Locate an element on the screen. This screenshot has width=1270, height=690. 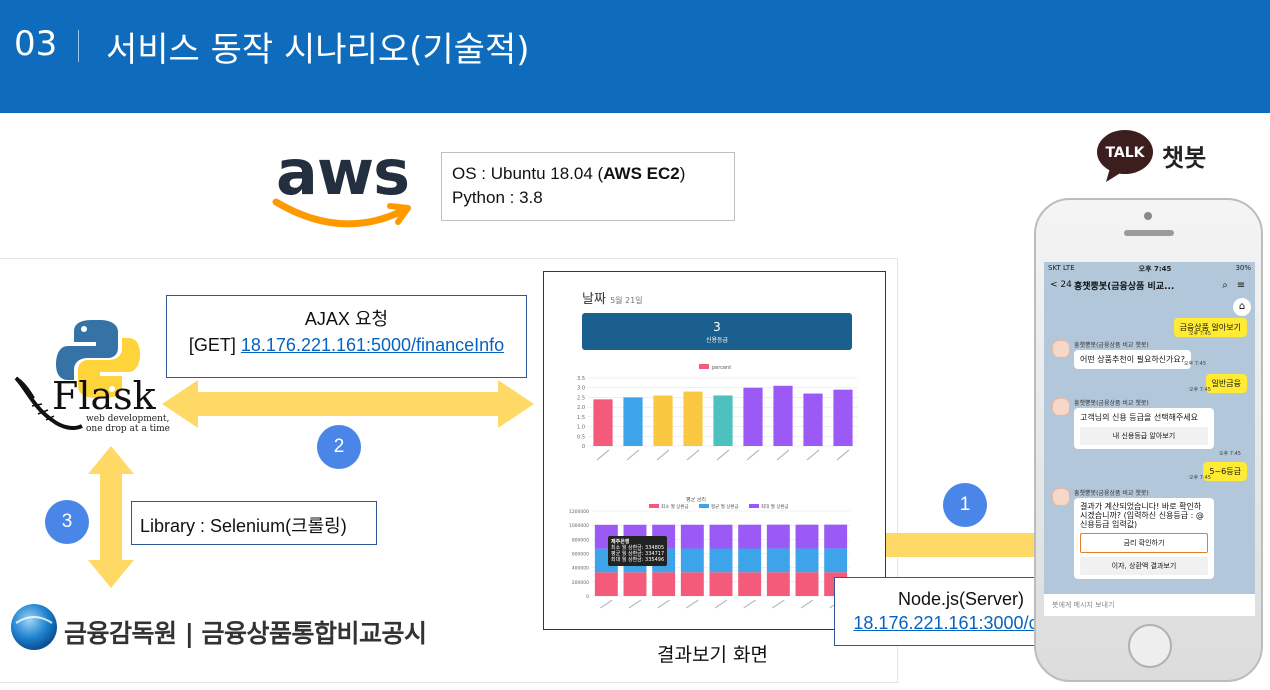
section-number: 03 is located at coordinates (36, 44).